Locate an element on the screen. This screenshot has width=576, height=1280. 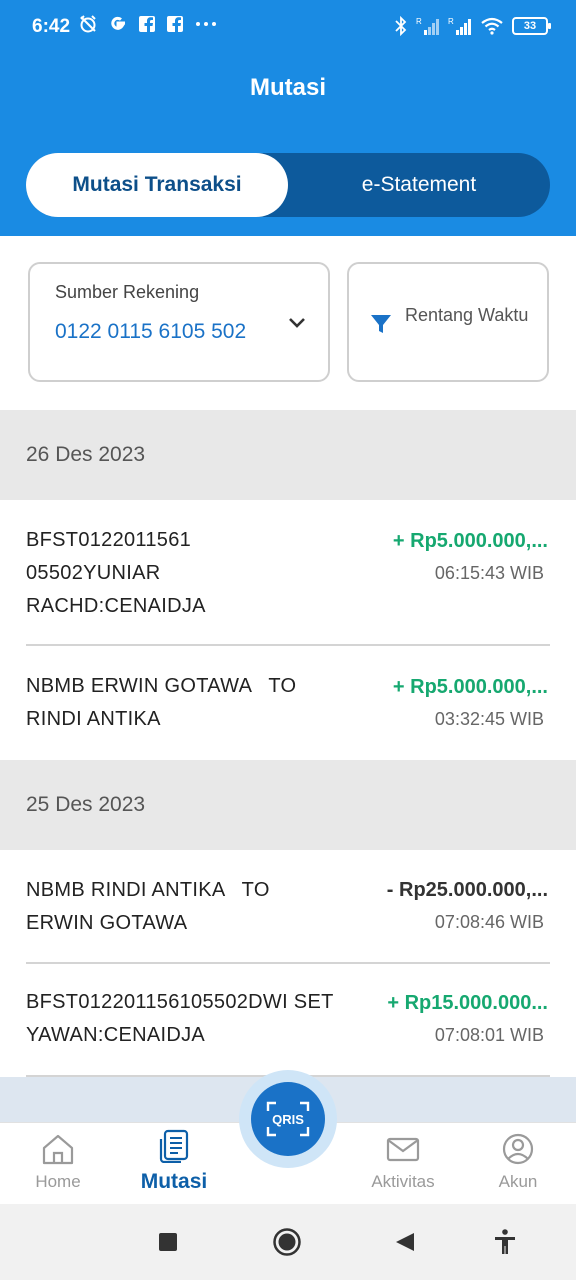
recents-icon is located at coordinates (168, 1242).